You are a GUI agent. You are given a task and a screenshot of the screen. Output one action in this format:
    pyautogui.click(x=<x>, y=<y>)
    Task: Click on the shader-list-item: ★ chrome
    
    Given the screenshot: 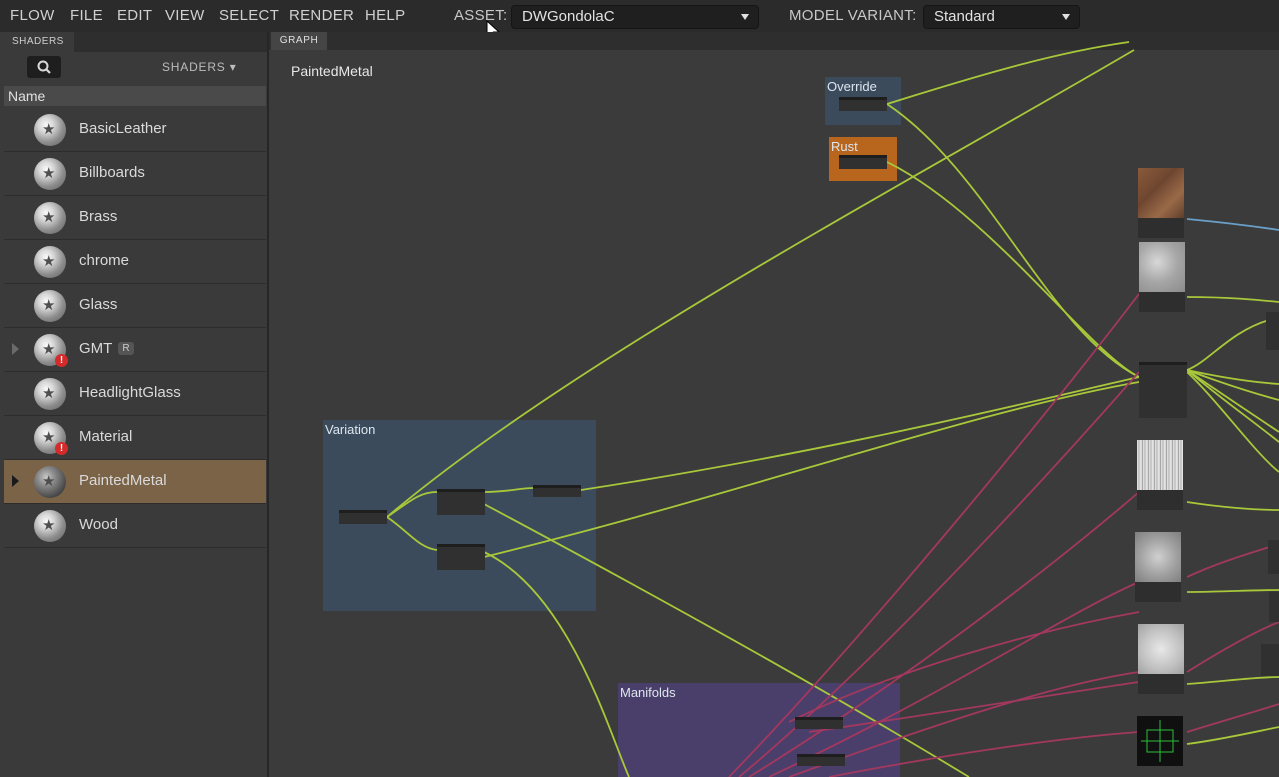 What is the action you would take?
    pyautogui.click(x=135, y=262)
    